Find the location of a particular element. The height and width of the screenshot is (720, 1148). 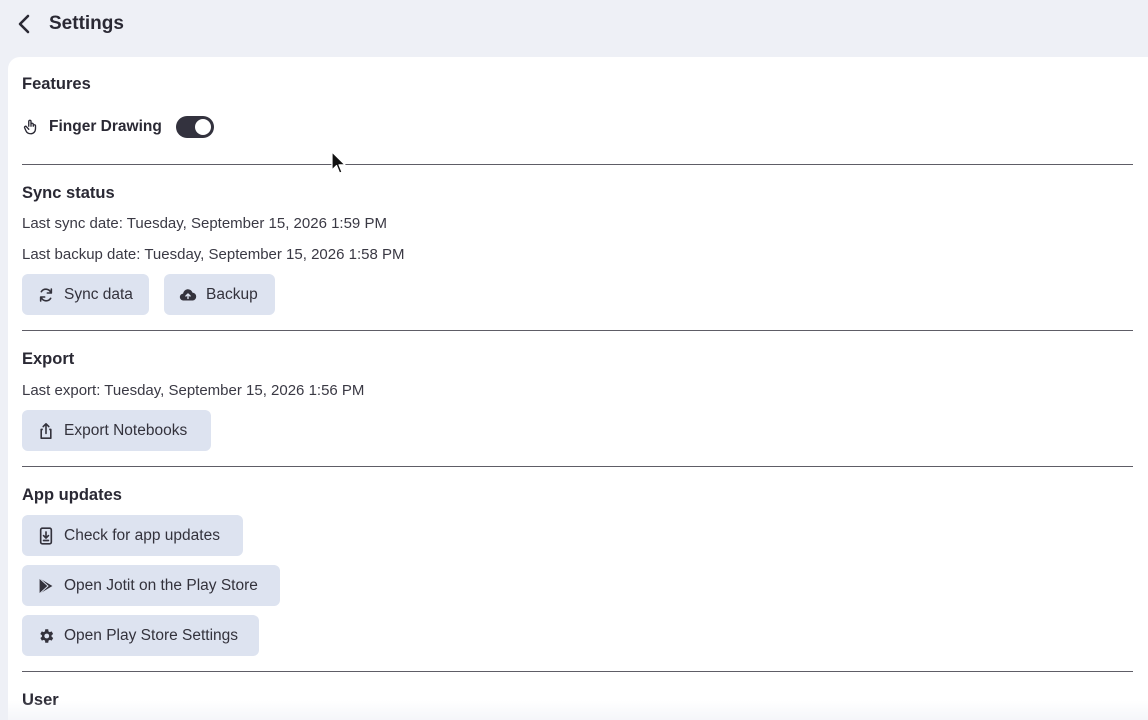

share-upload-icon is located at coordinates (46, 431).